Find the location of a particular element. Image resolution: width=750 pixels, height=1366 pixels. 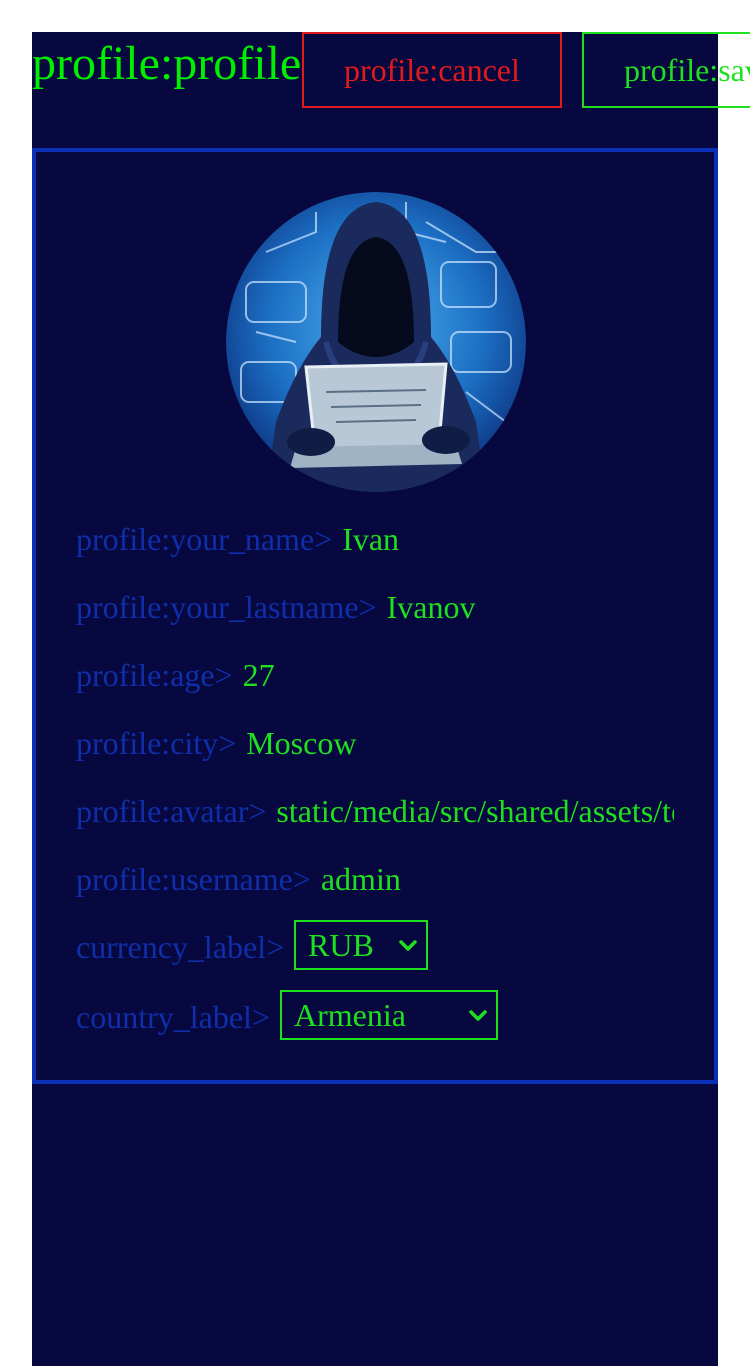

cancel-button: profile:cancel is located at coordinates (432, 70).